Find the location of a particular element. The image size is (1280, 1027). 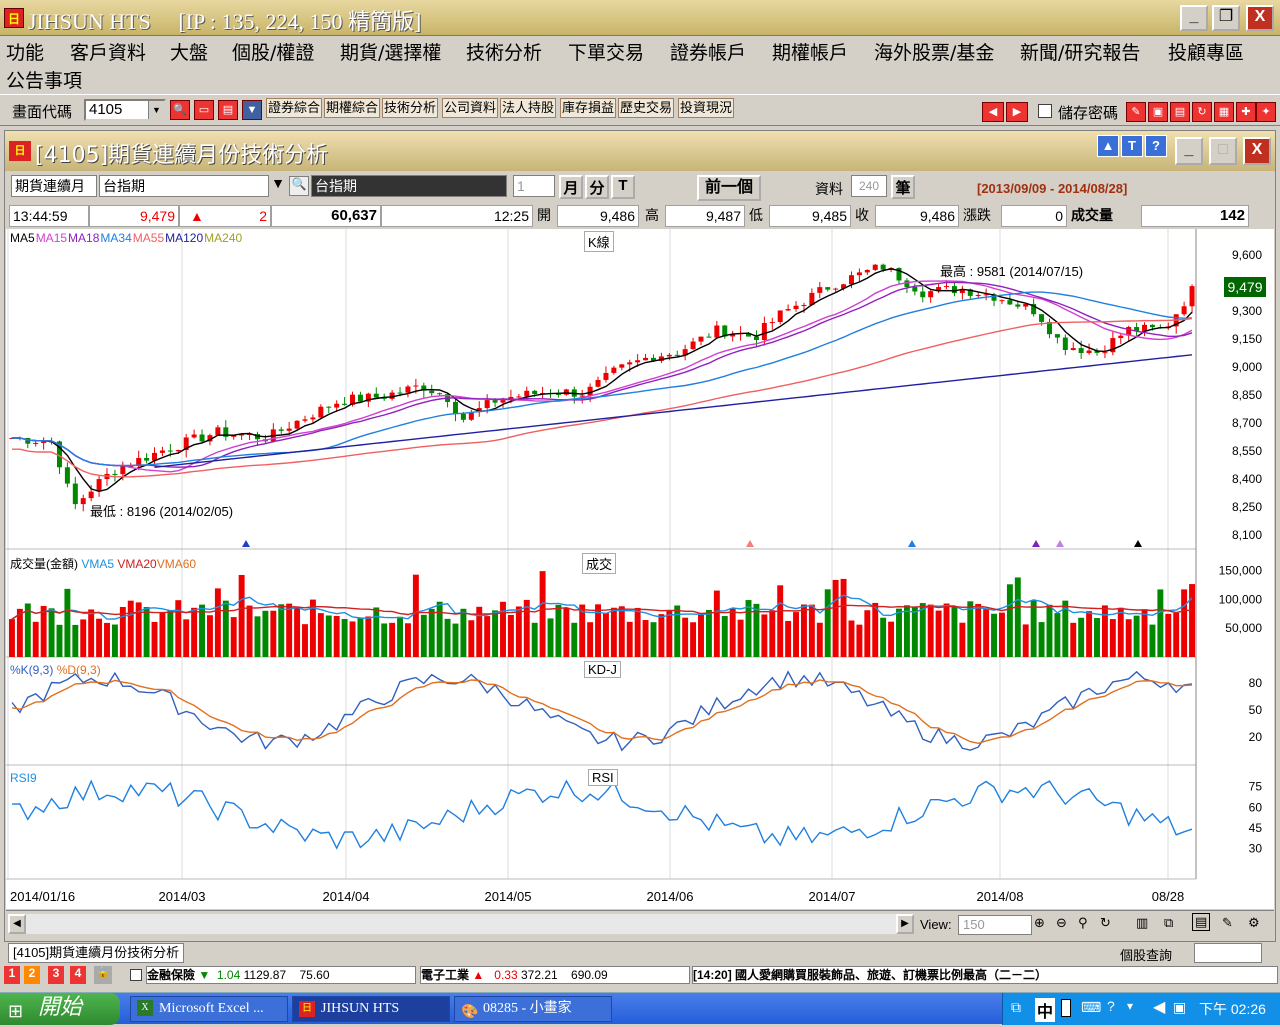

magnify-icon: ⚲ is located at coordinates (1083, 923).